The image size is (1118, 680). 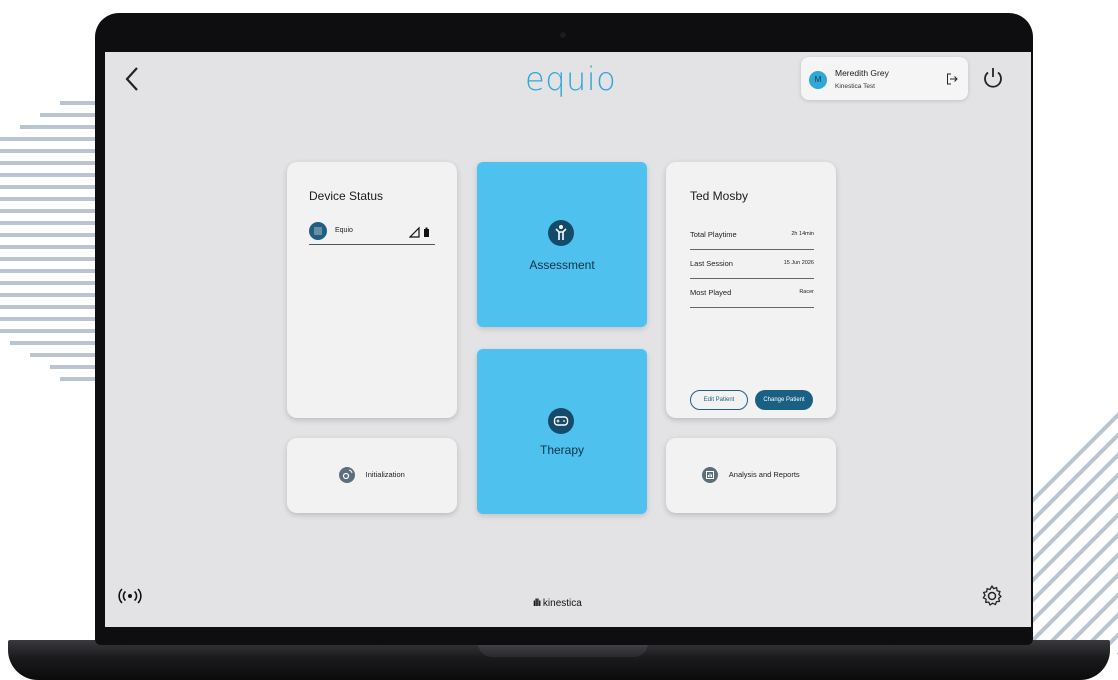 I want to click on user-card: M Meredith Grey Kinestica Test, so click(x=884, y=78).